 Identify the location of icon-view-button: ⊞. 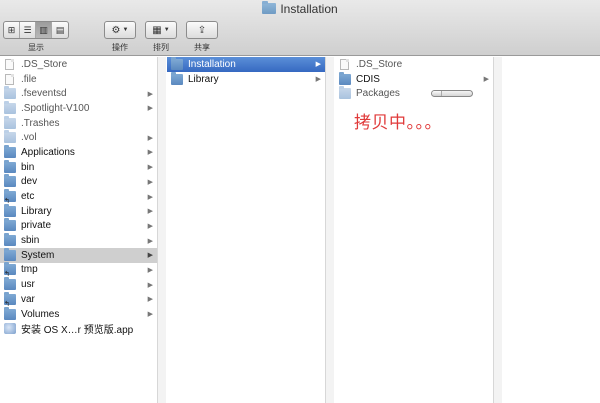
(12, 30).